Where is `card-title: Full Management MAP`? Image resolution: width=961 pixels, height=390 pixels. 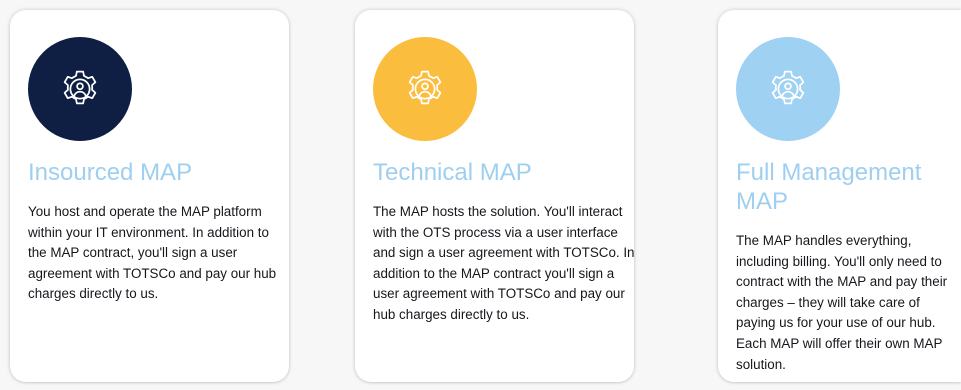
card-title: Full Management MAP is located at coordinates (829, 187).